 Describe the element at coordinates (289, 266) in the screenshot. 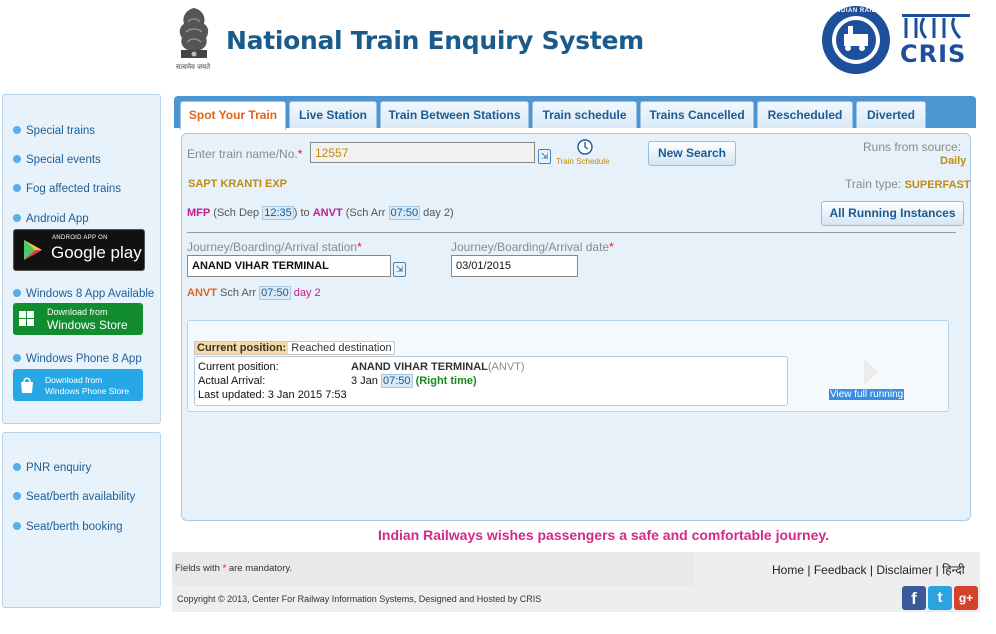

I see `station-input: ANAND VIHAR TERMINAL` at that location.